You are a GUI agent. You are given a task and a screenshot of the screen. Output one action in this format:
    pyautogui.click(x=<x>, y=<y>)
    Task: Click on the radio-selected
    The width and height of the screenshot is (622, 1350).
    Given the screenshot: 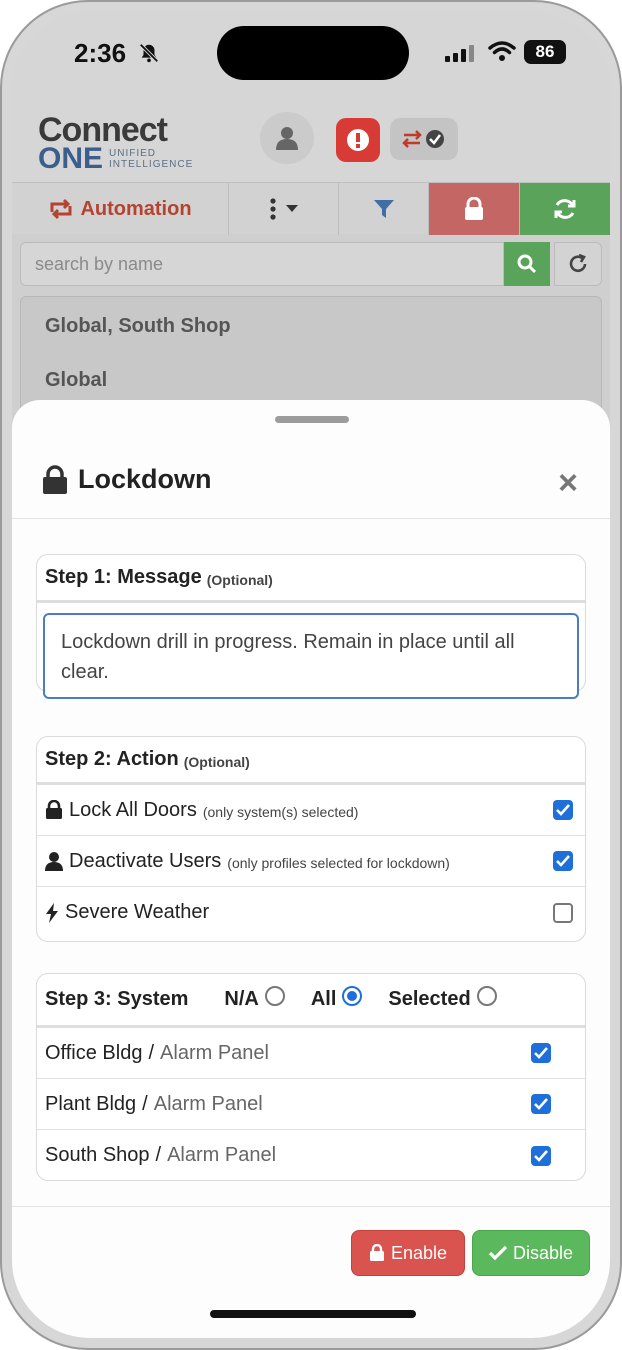 What is the action you would take?
    pyautogui.click(x=486, y=995)
    